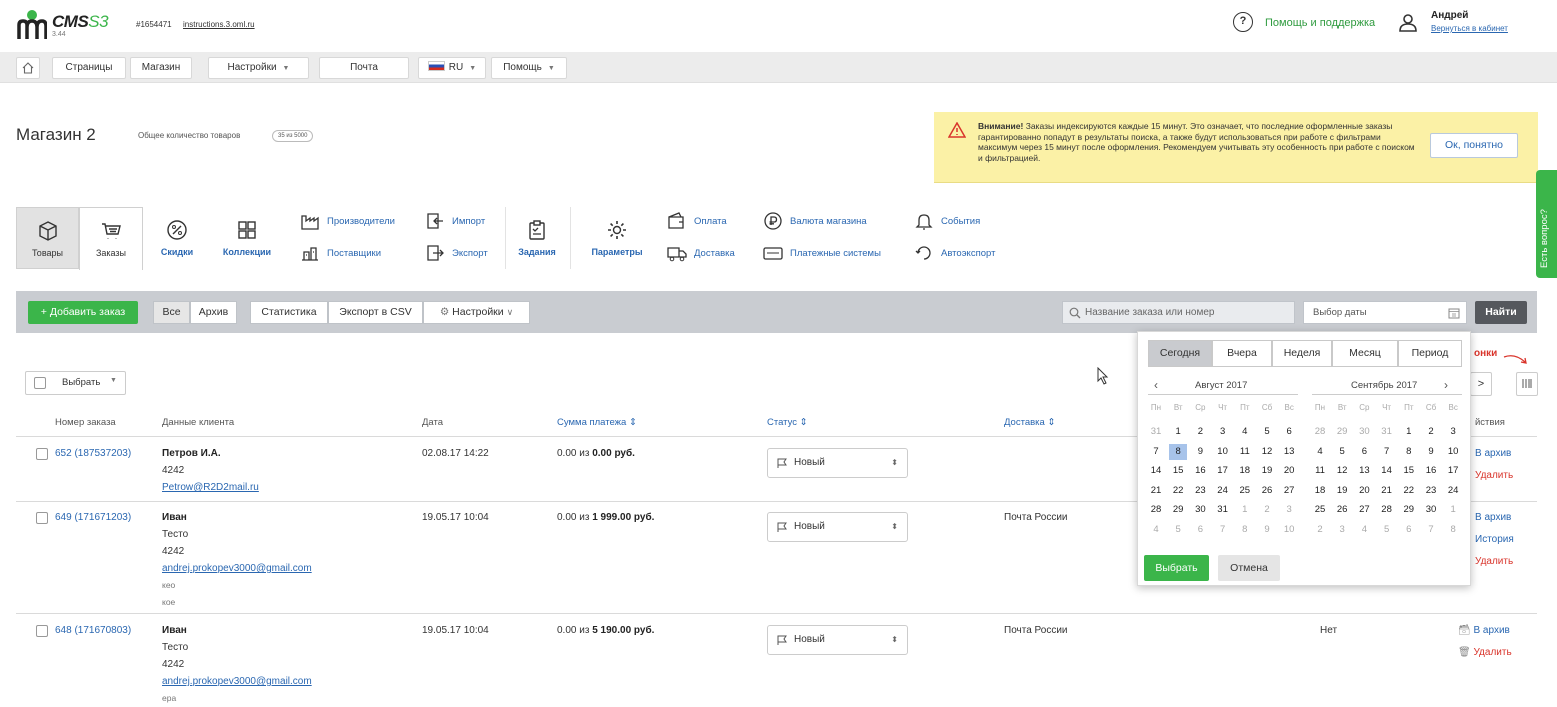 This screenshot has width=1557, height=707. Describe the element at coordinates (289, 312) in the screenshot. I see `stats-button: Статистика` at that location.